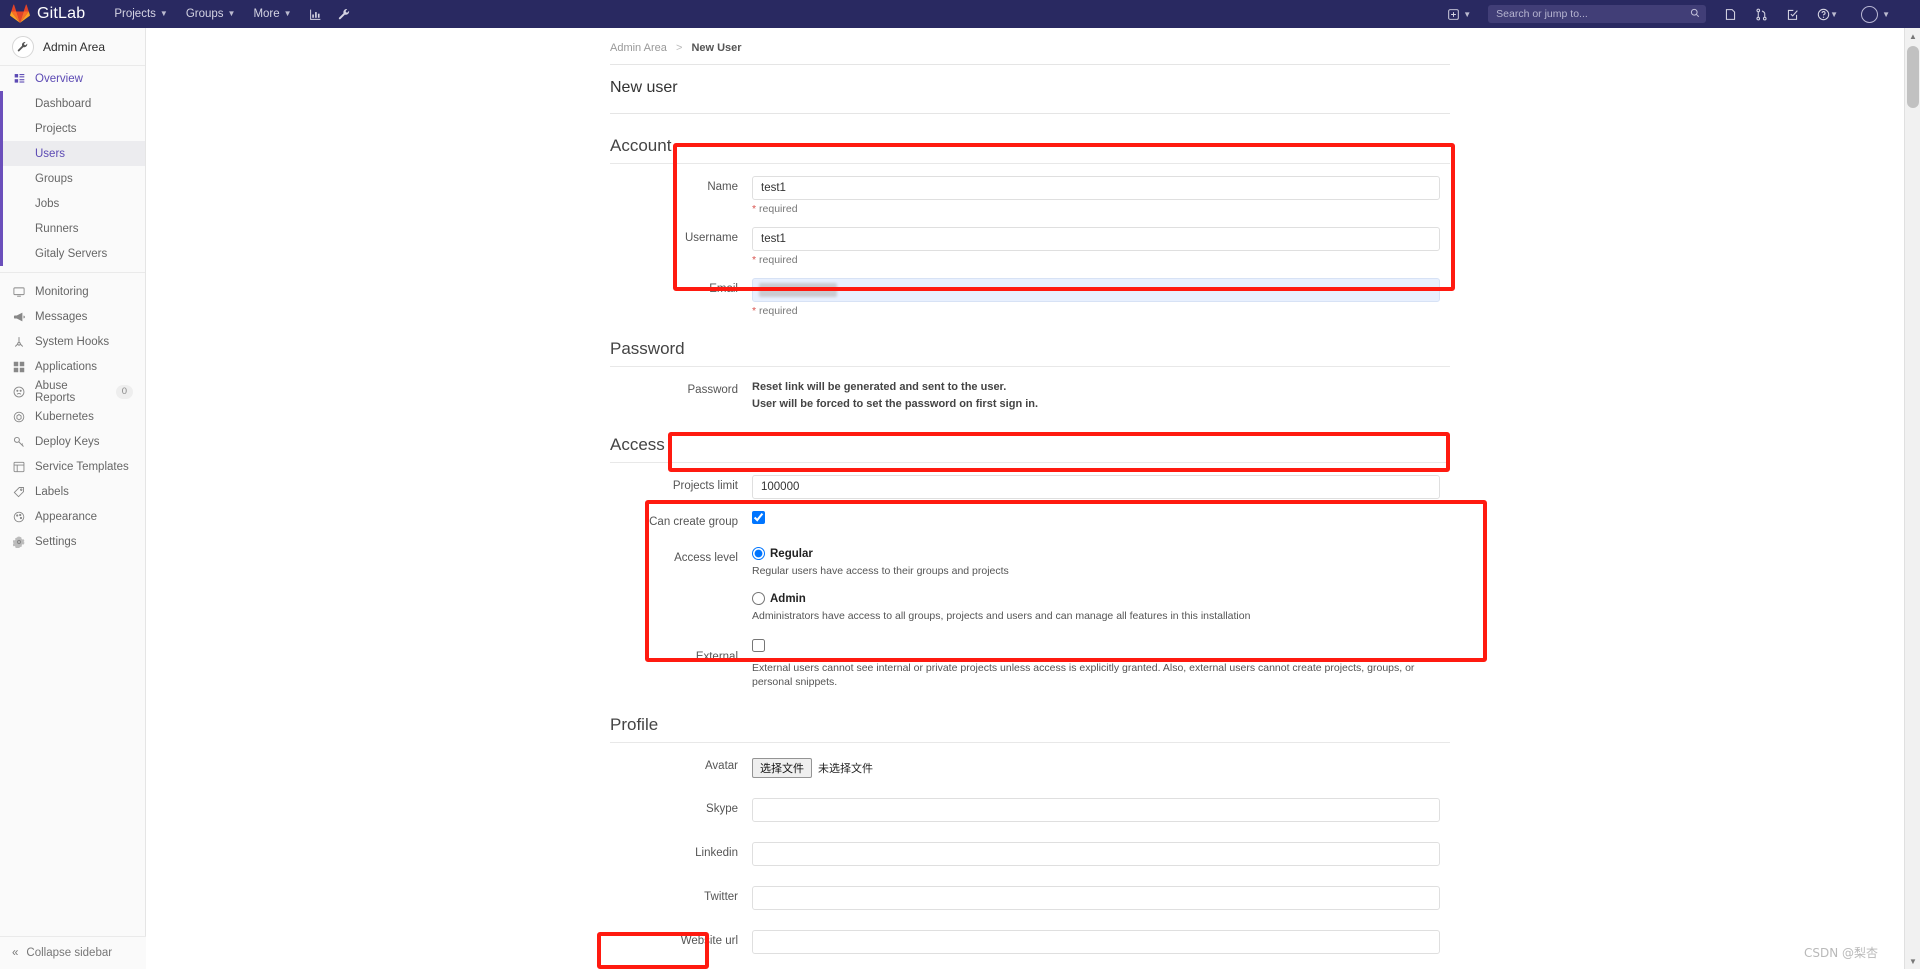 The image size is (1920, 969). What do you see at coordinates (1096, 487) in the screenshot?
I see `projects-limit-input` at bounding box center [1096, 487].